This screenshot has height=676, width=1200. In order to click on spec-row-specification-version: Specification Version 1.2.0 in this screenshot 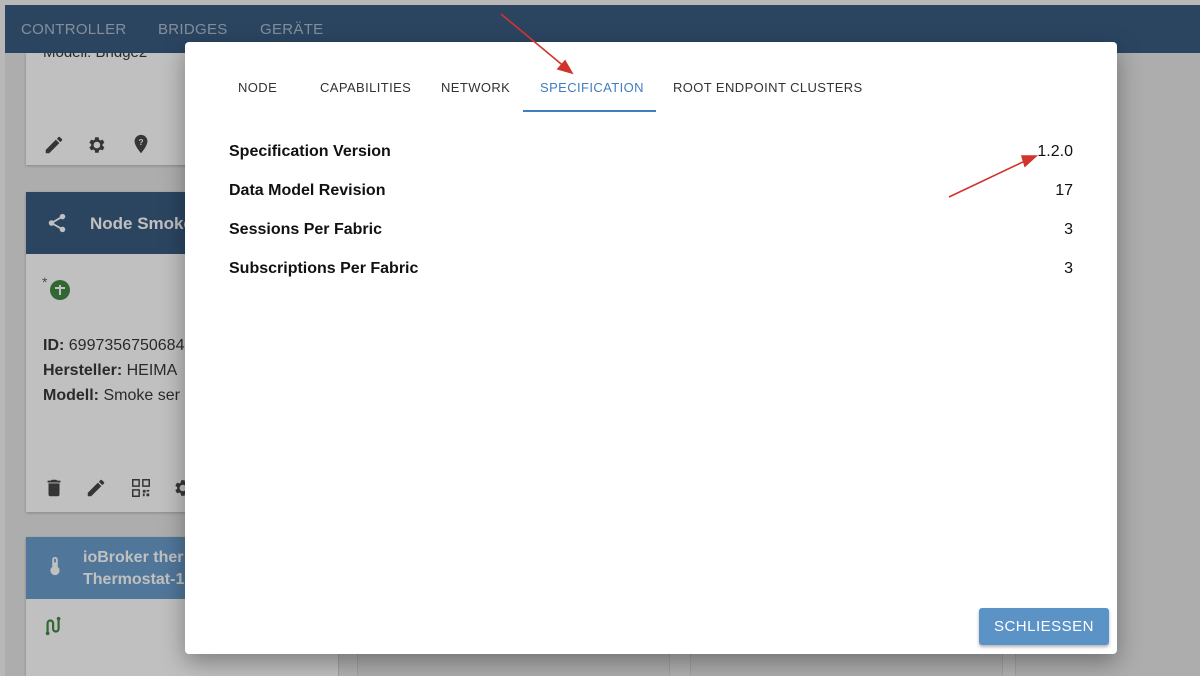, I will do `click(651, 155)`.